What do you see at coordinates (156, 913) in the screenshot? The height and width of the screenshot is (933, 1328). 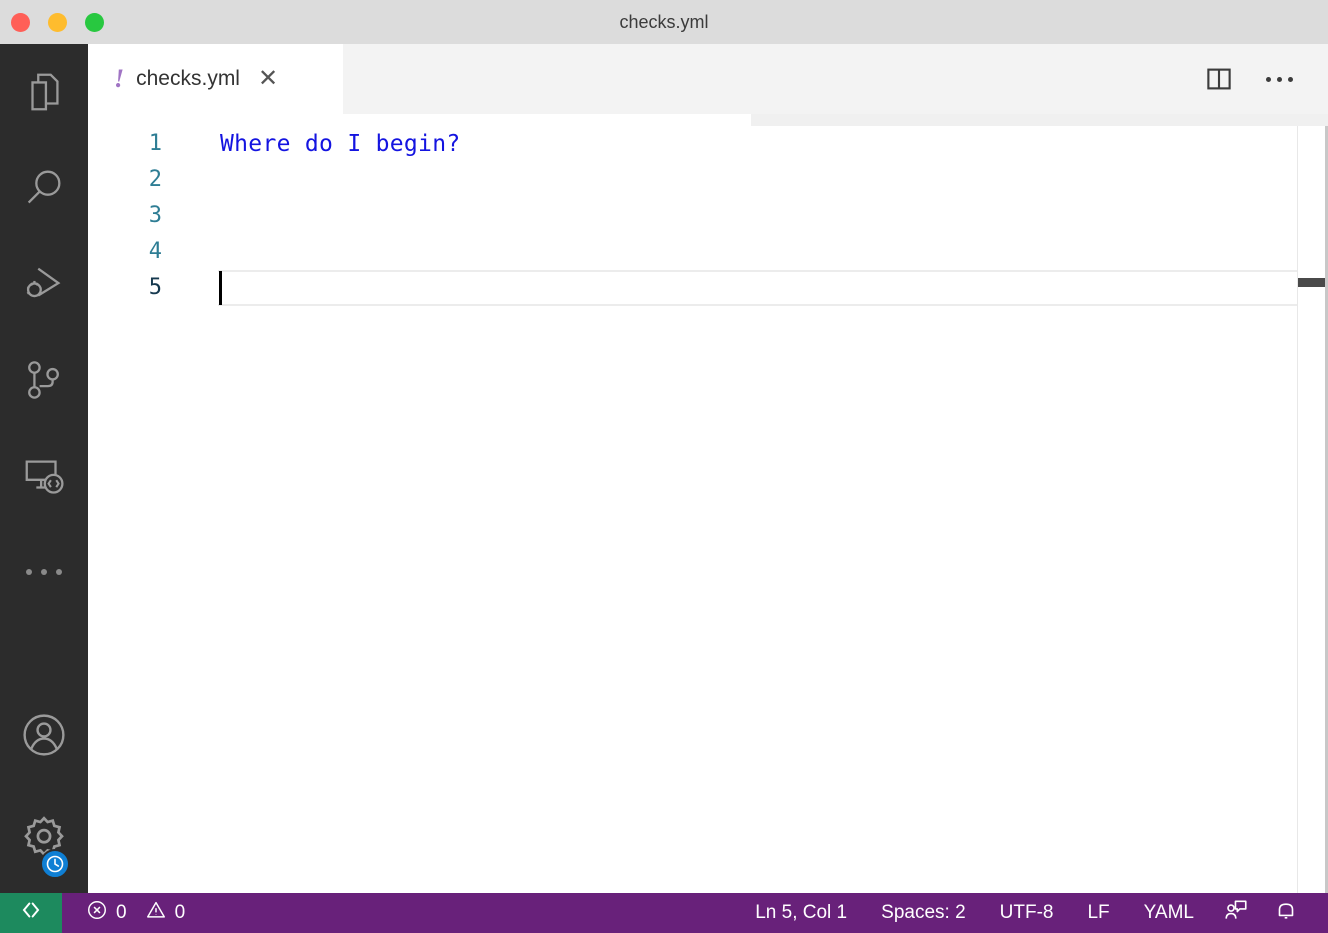 I see `warning-triangle-icon` at bounding box center [156, 913].